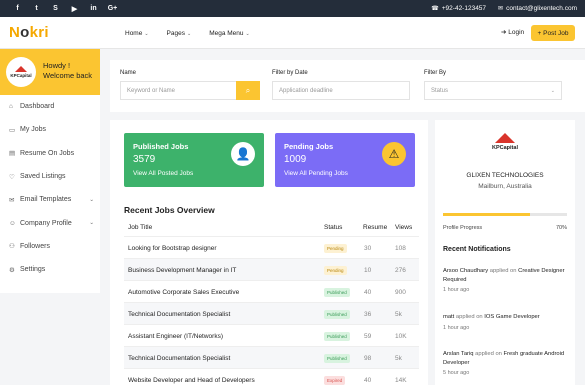 This screenshot has width=585, height=385. I want to click on view-pending-jobs-link: View All Pending Jobs, so click(316, 173).